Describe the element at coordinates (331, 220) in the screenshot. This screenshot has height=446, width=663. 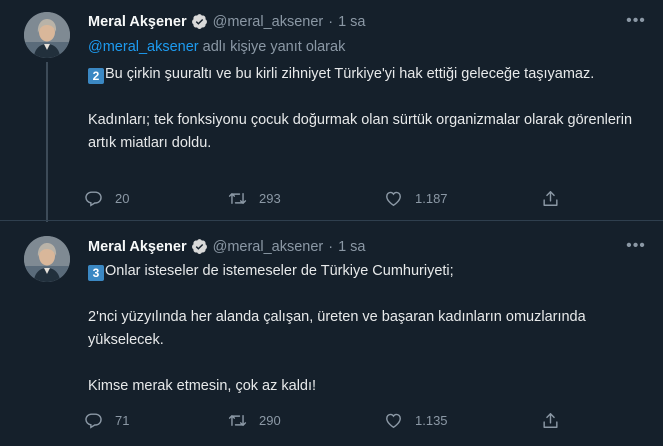
I see `tweet-divider` at that location.